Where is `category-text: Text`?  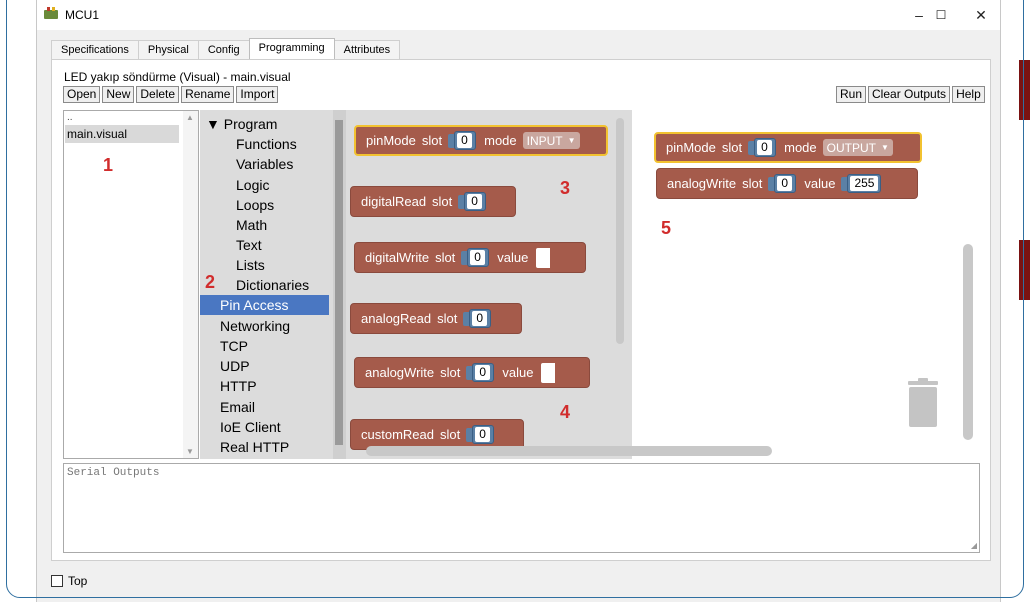 category-text: Text is located at coordinates (249, 245).